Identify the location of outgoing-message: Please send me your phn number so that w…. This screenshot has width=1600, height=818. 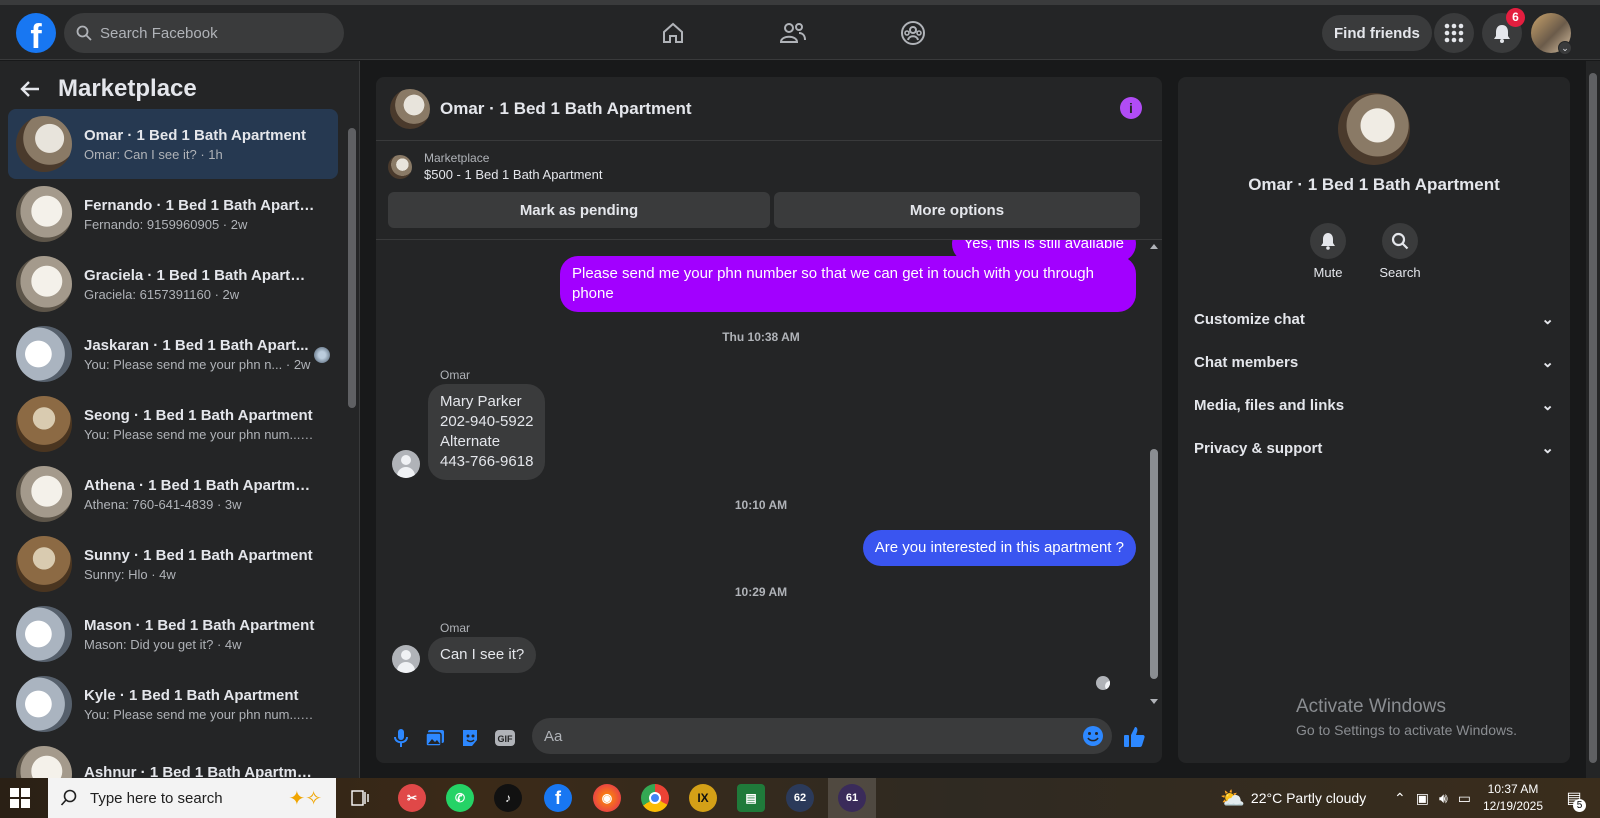
(848, 284).